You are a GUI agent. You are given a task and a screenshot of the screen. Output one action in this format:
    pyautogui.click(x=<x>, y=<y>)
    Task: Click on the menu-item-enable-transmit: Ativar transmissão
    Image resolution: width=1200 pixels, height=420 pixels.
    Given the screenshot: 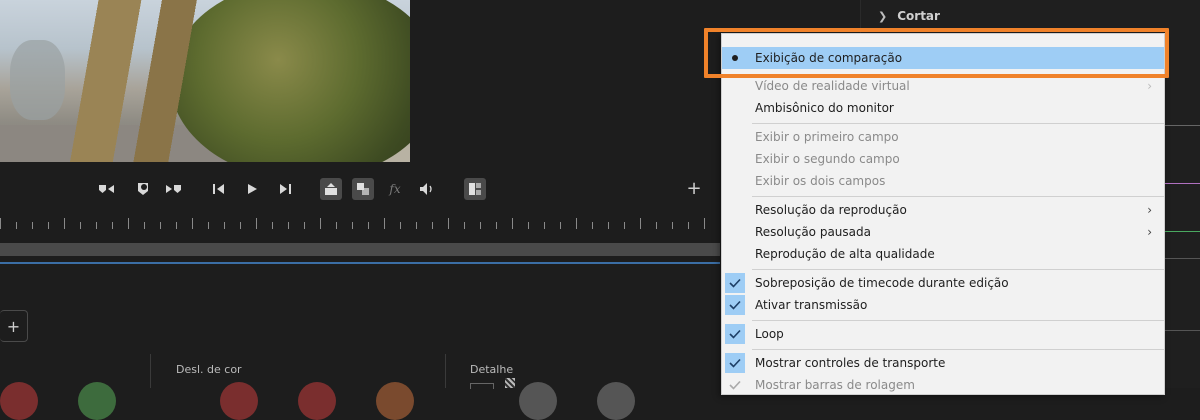 What is the action you would take?
    pyautogui.click(x=943, y=305)
    